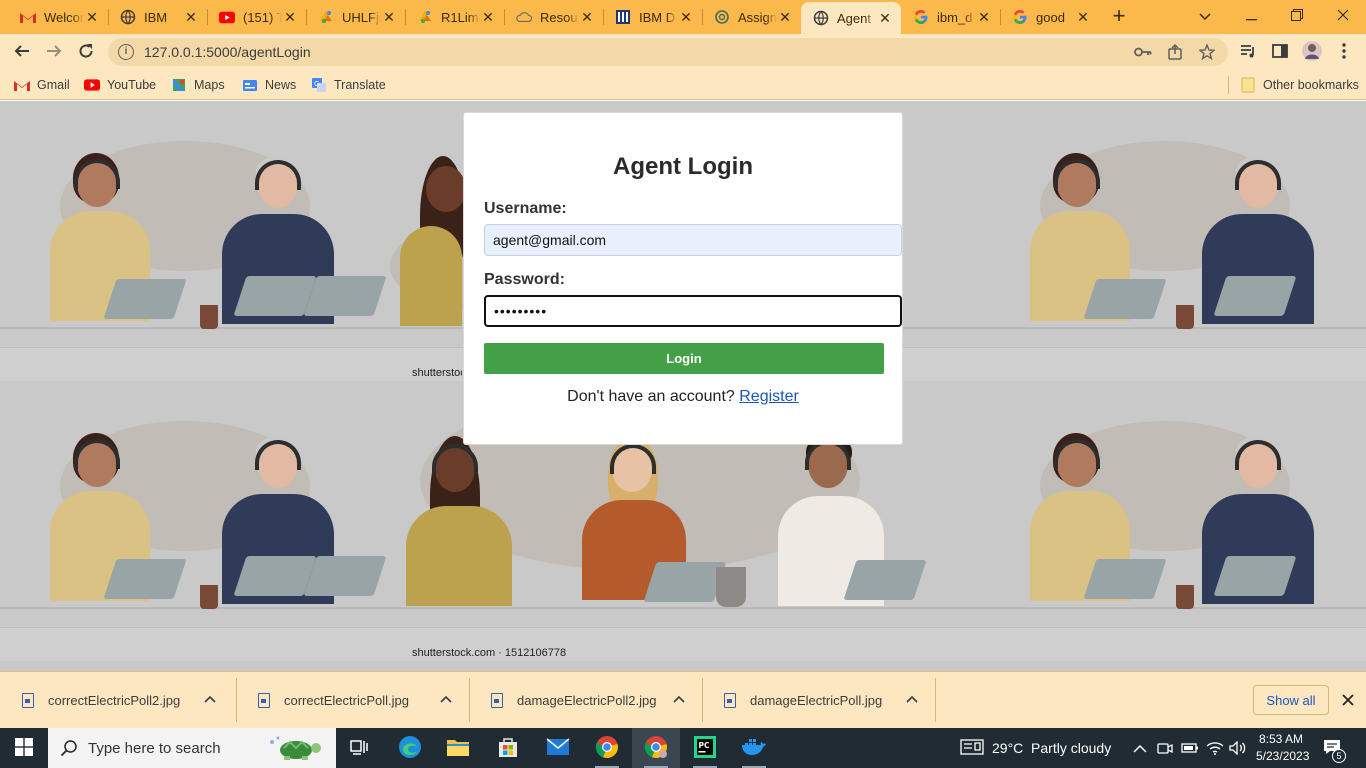  I want to click on taskbar-chrome, so click(607, 748).